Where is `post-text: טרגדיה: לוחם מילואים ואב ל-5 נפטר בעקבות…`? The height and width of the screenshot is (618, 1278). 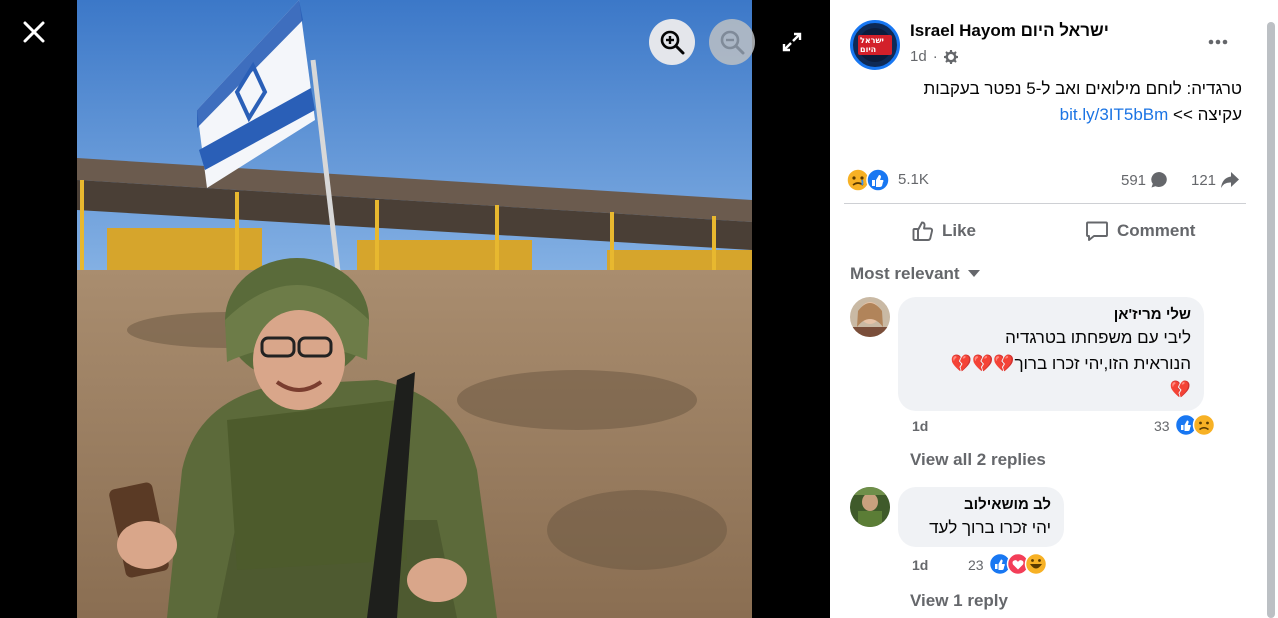
post-text: טרגדיה: לוחם מילואים ואב ל-5 נפטר בעקבות… is located at coordinates (1052, 102).